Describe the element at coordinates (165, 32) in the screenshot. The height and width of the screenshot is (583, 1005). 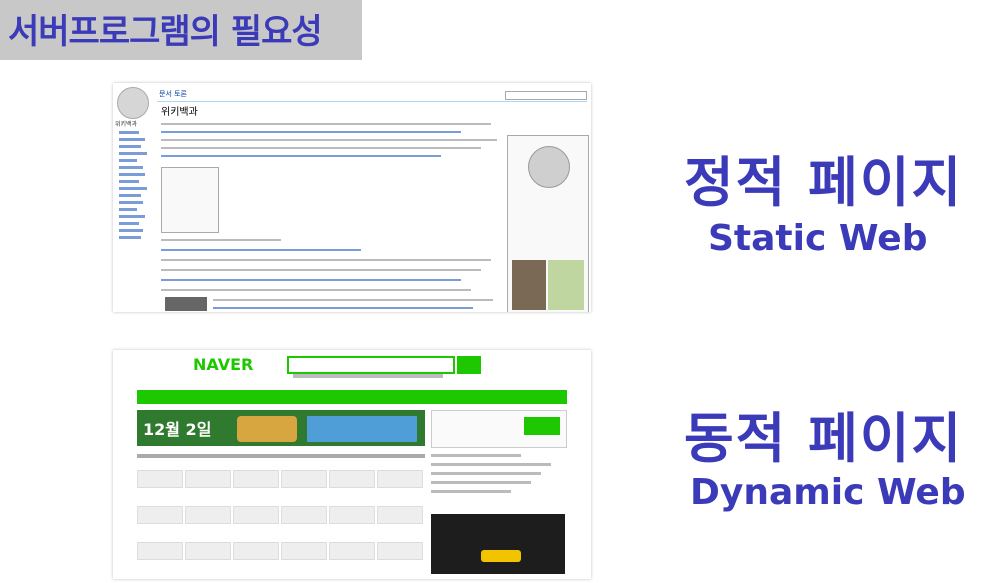
I see `page-title: 서버프로그램의 필요성` at that location.